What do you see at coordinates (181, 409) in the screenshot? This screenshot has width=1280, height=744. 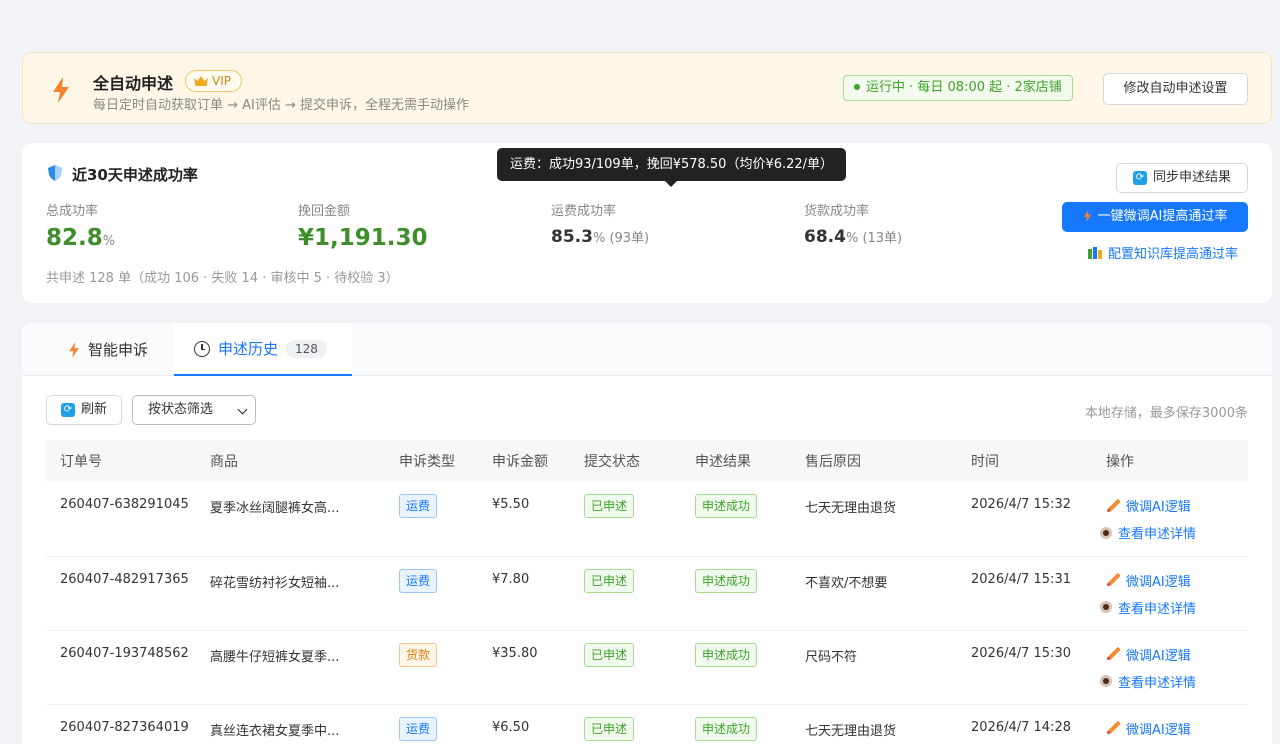 I see `filter-label: 按状态筛选` at bounding box center [181, 409].